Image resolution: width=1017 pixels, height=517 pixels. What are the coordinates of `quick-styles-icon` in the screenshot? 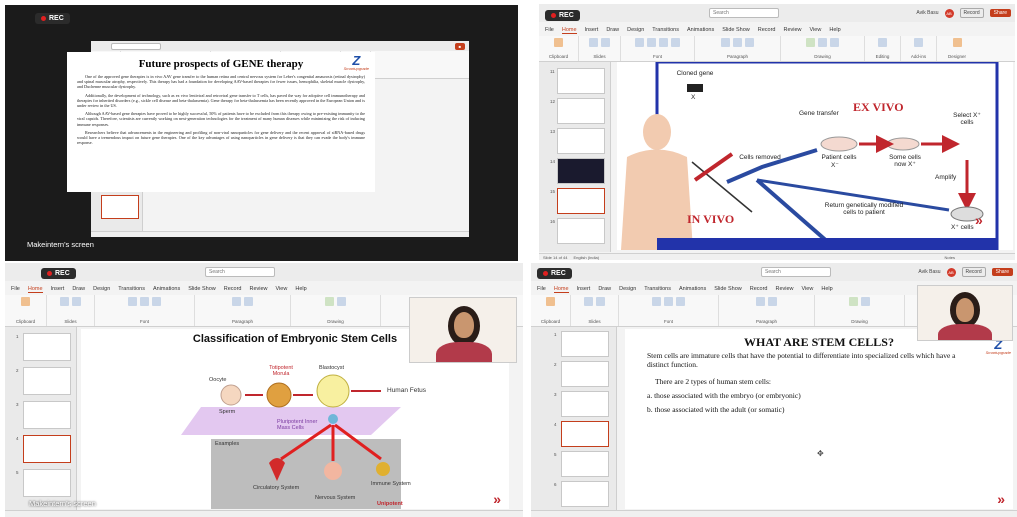 It's located at (834, 42).